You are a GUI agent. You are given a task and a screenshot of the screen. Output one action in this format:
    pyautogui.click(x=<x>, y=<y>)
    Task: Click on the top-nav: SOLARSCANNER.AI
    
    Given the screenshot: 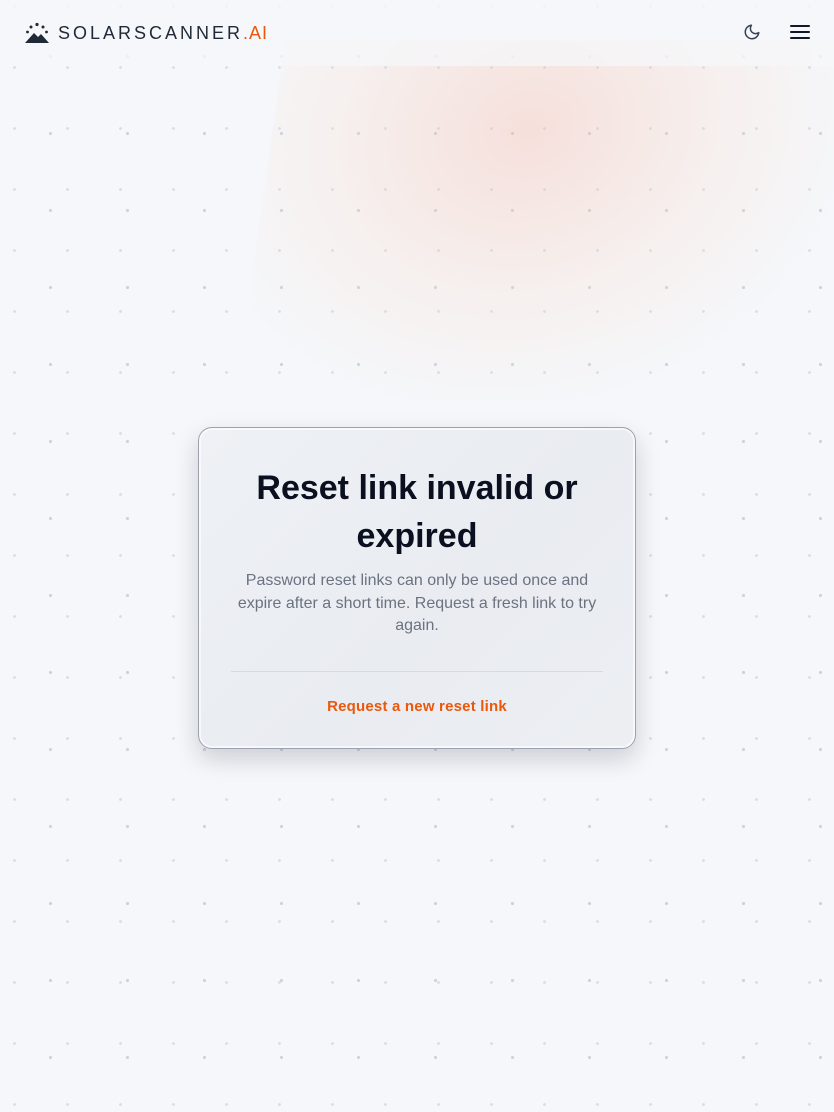 What is the action you would take?
    pyautogui.click(x=417, y=33)
    